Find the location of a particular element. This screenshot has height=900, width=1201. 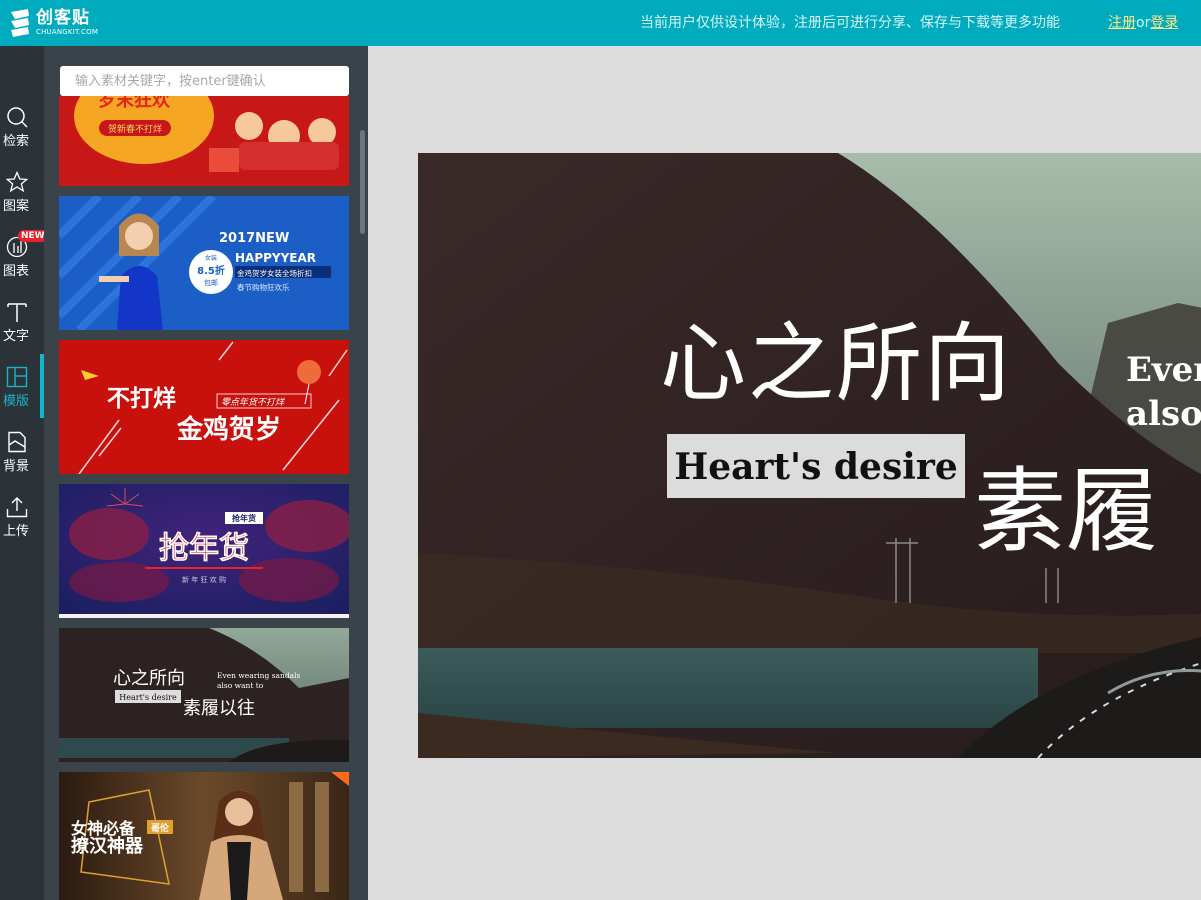

tool-rail: 检索 图案 NEW 图表 文字 模版 背景 上传 is located at coordinates (24, 473).